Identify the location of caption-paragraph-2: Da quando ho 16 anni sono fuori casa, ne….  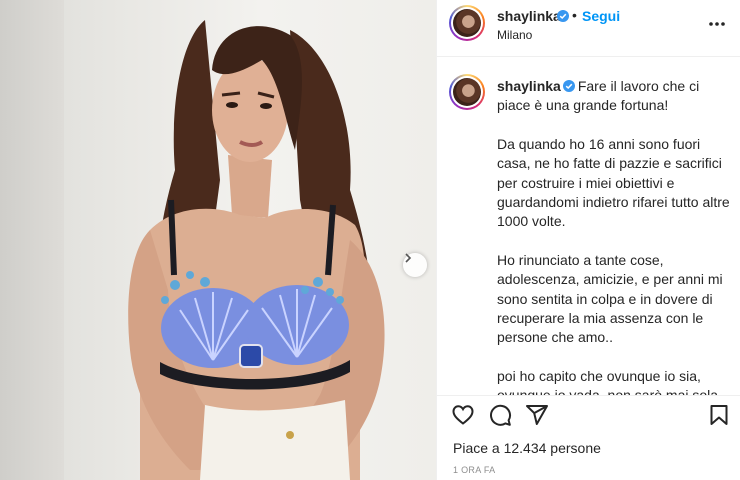
(613, 182).